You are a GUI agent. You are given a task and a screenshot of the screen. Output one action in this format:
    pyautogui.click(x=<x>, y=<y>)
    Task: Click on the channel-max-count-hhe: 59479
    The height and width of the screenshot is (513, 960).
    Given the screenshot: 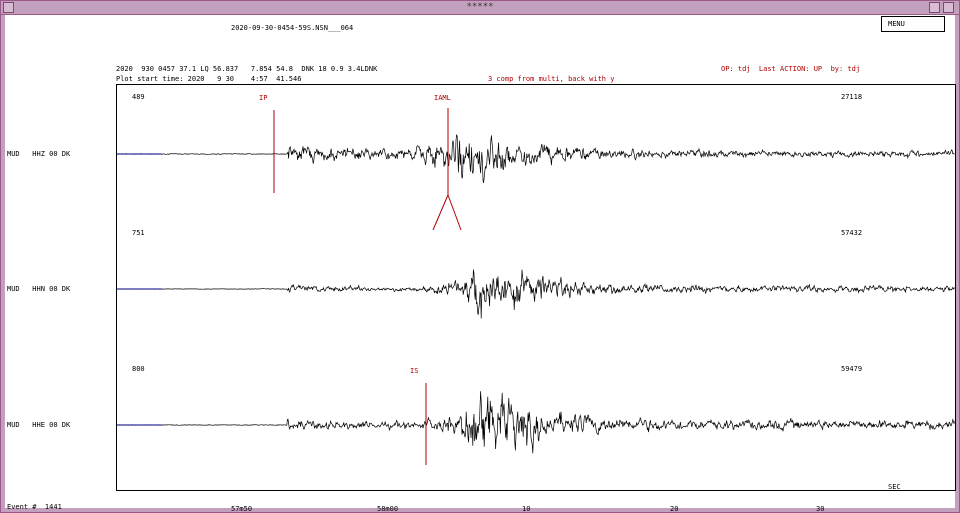 What is the action you would take?
    pyautogui.click(x=852, y=369)
    